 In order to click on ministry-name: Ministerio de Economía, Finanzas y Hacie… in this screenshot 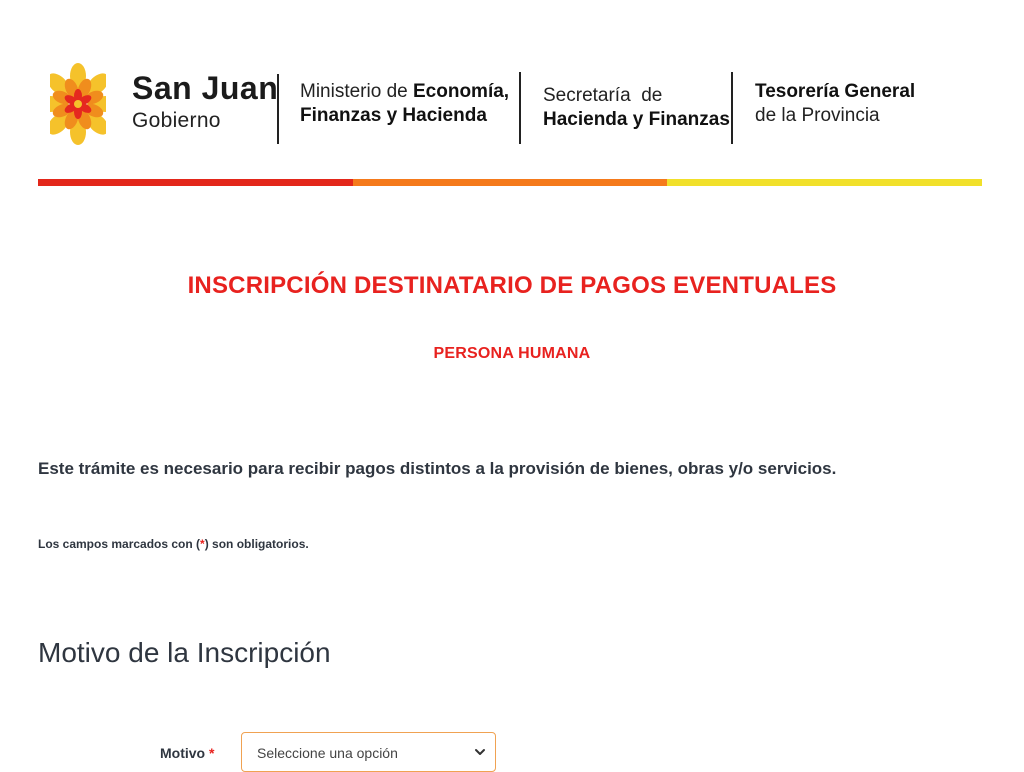, I will do `click(404, 104)`.